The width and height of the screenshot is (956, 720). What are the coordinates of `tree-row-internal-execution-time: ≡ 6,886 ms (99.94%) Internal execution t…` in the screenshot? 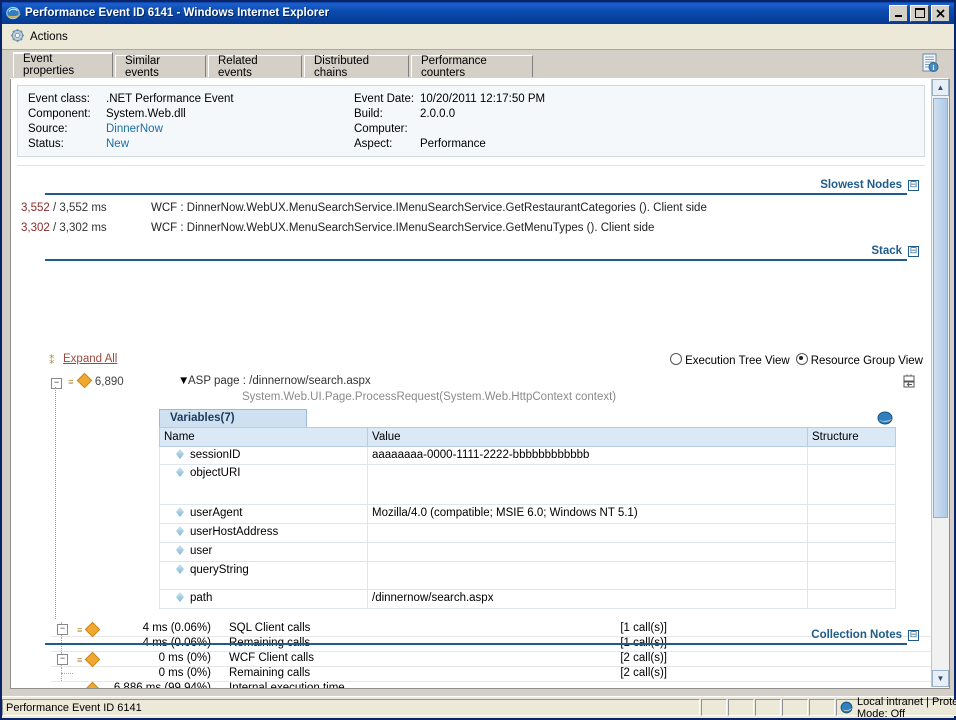 It's located at (491, 685).